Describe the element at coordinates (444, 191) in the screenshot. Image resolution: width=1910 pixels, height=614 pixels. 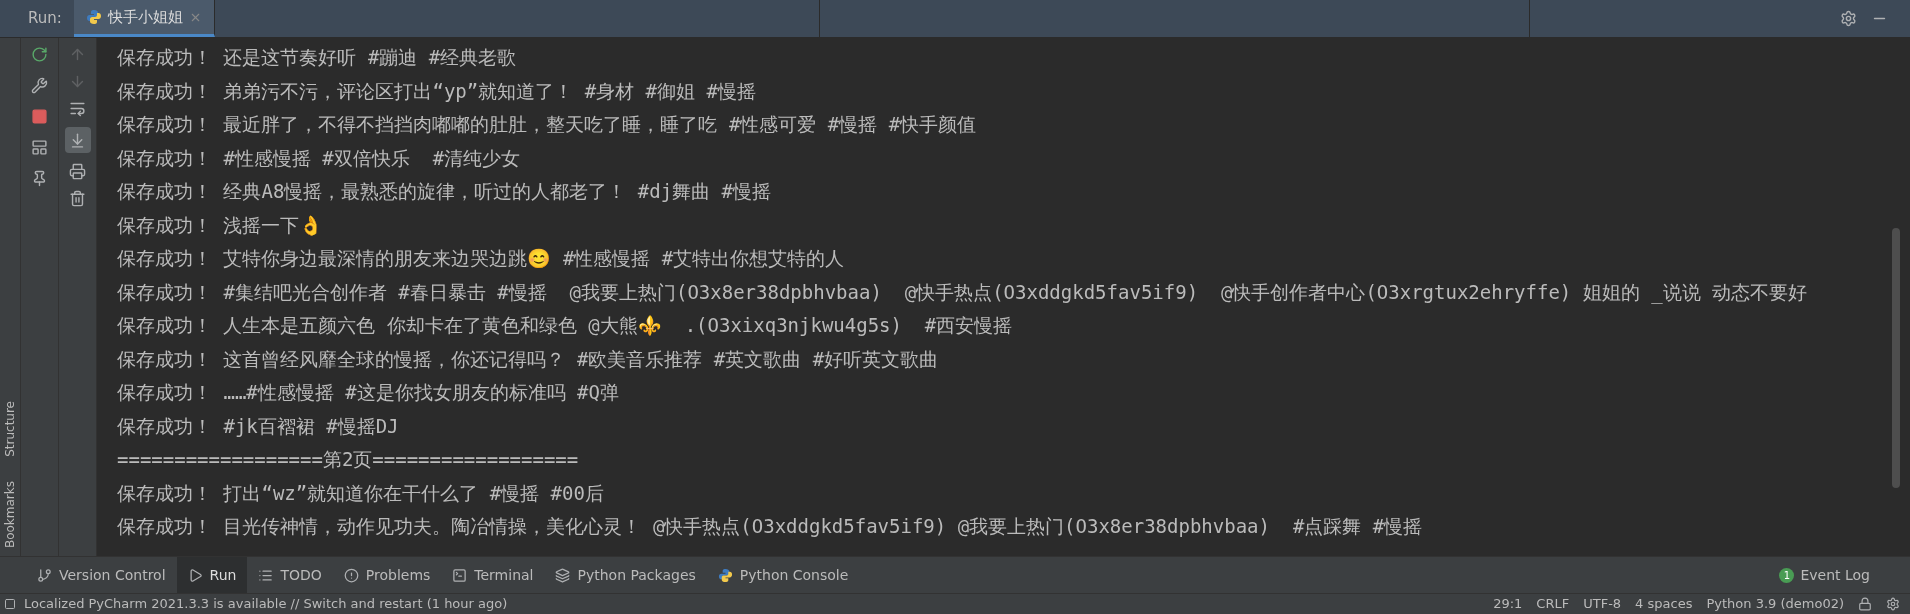
I see `console-line: 保存成功！ 经典A8慢摇，最熟悉的旋律，听过的人都老了！ #dj舞曲 #慢摇` at that location.